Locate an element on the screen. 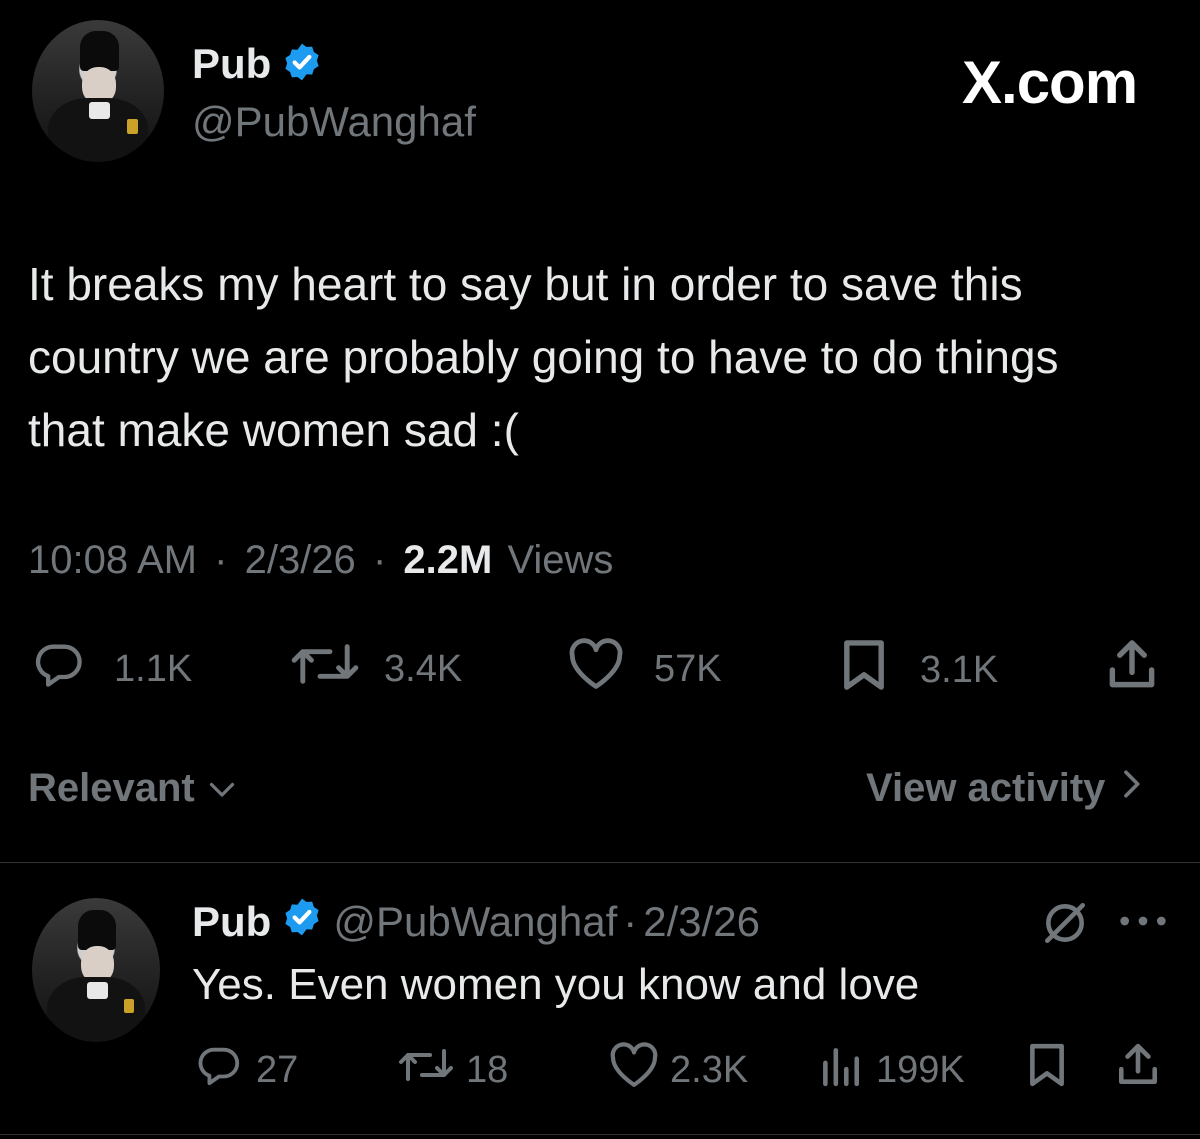 Image resolution: width=1200 pixels, height=1139 pixels. reply-repost-action: 18 is located at coordinates (452, 1070).